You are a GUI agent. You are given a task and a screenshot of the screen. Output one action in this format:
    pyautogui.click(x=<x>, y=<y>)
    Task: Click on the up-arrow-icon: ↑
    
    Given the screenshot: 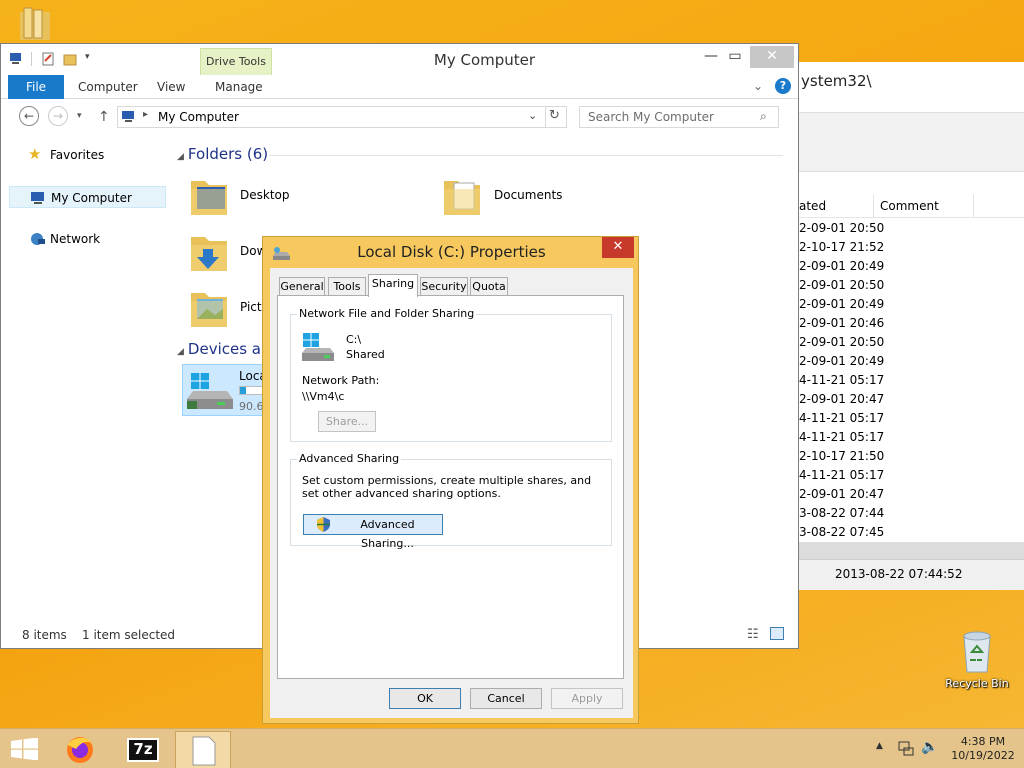 What is the action you would take?
    pyautogui.click(x=104, y=117)
    